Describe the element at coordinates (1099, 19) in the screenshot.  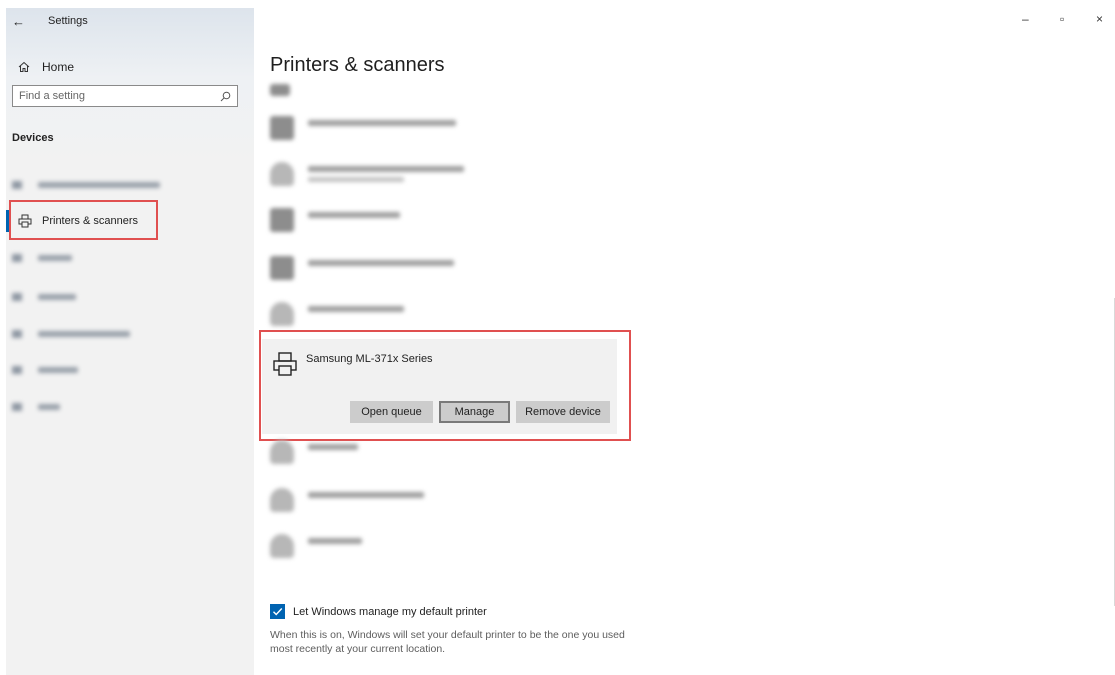
I see `close-button: ×` at that location.